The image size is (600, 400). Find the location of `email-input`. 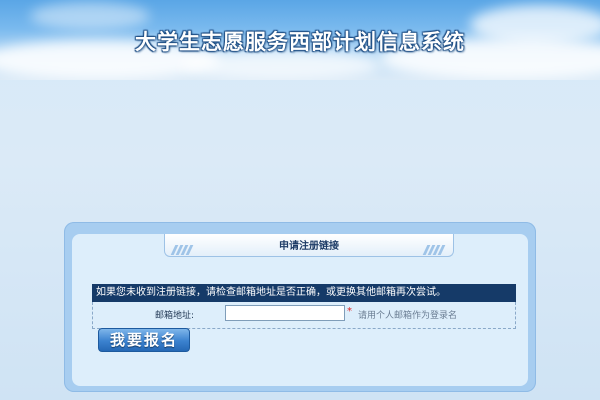

email-input is located at coordinates (285, 313).